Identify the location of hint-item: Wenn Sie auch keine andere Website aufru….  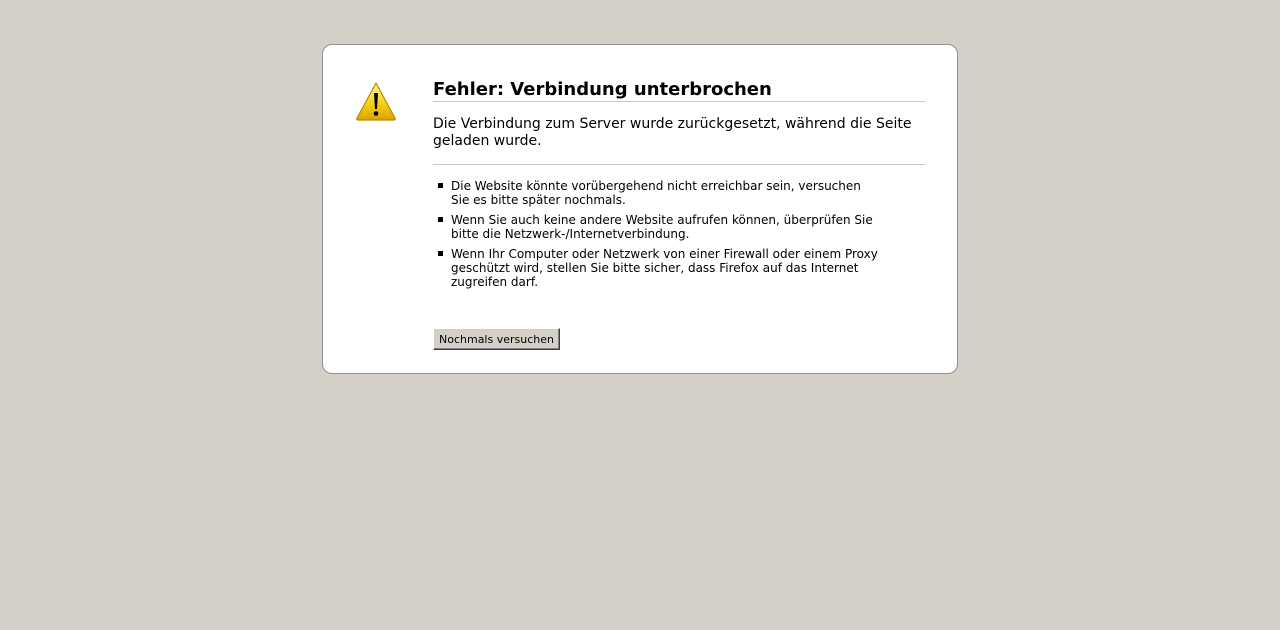
(658, 227).